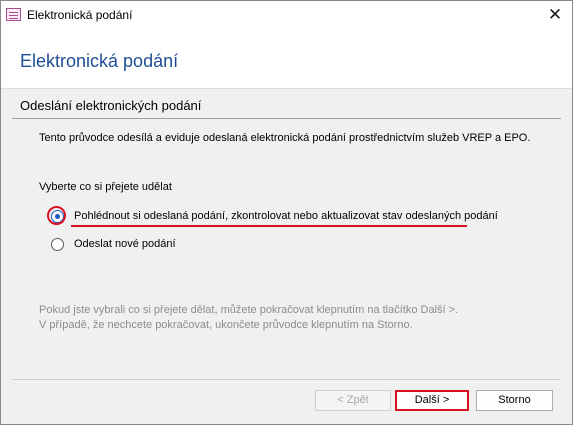 The width and height of the screenshot is (573, 425). What do you see at coordinates (286, 118) in the screenshot?
I see `section-divider` at bounding box center [286, 118].